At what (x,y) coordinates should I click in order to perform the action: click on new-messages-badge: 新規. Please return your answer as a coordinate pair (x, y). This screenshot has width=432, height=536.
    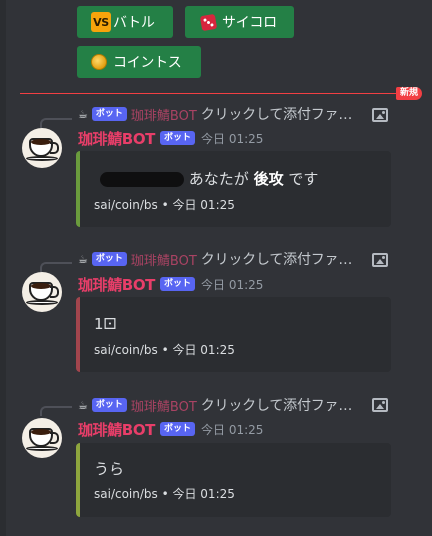
    Looking at the image, I should click on (409, 93).